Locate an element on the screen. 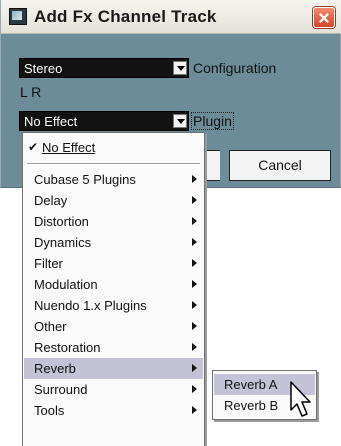 The width and height of the screenshot is (341, 446). mouse-cursor-icon is located at coordinates (300, 399).